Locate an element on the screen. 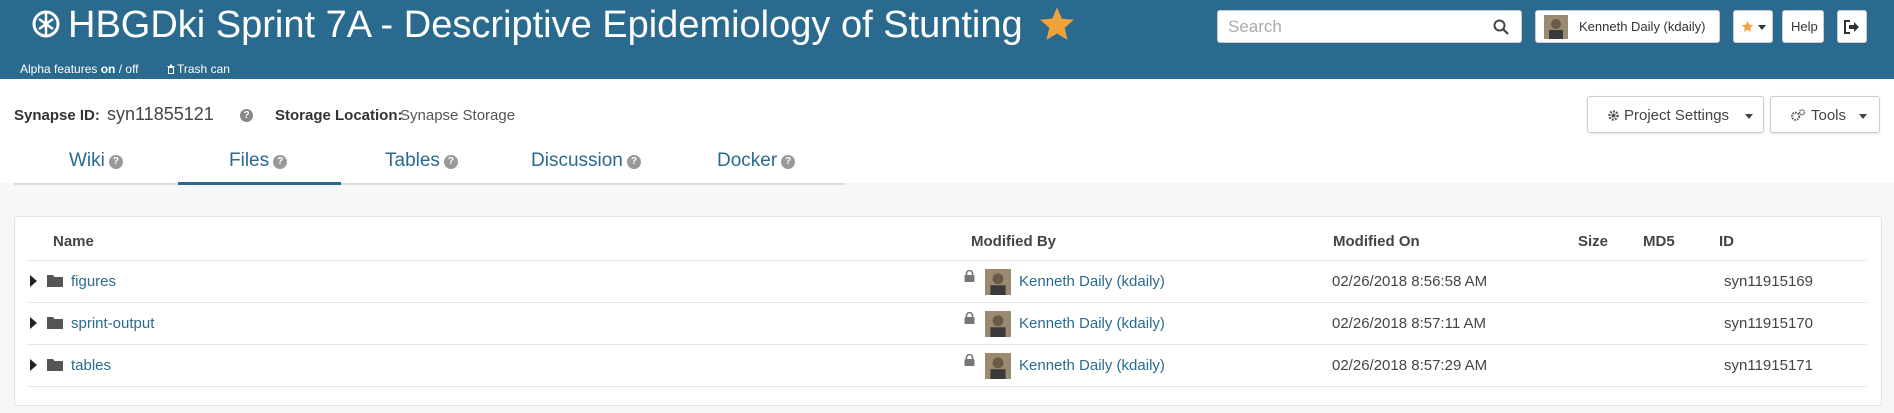  gear-icon is located at coordinates (1613, 115).